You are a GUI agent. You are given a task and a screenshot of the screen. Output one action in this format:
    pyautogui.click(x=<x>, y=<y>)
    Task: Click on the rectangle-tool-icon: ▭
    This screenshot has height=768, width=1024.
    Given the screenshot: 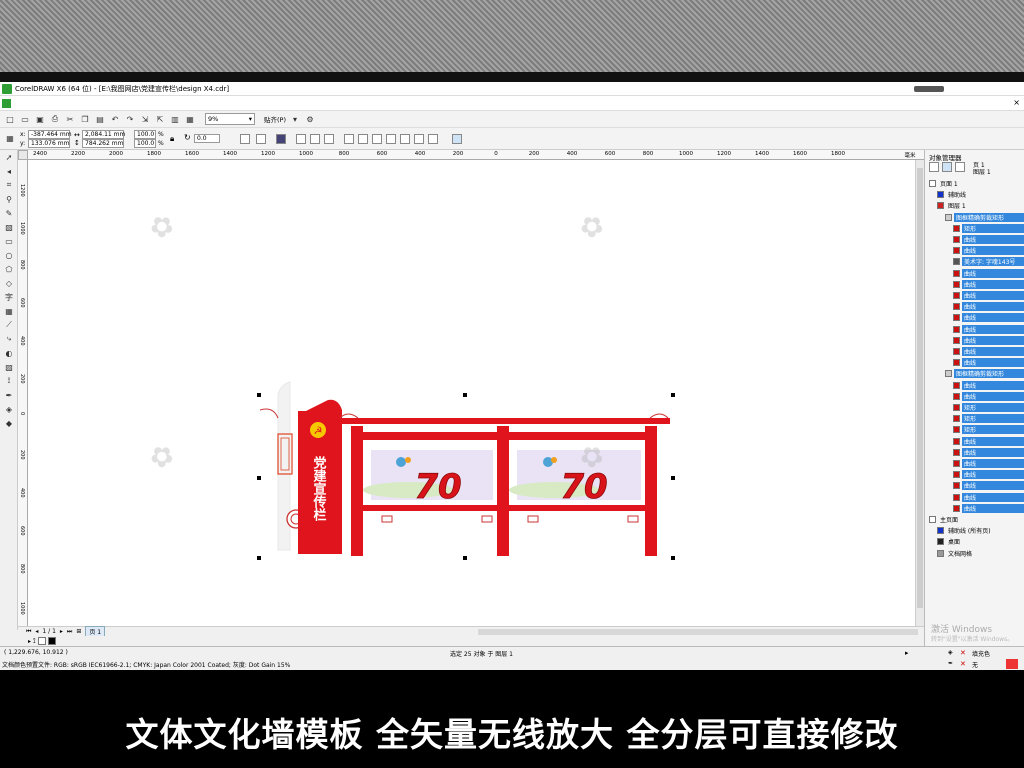 What is the action you would take?
    pyautogui.click(x=9, y=241)
    